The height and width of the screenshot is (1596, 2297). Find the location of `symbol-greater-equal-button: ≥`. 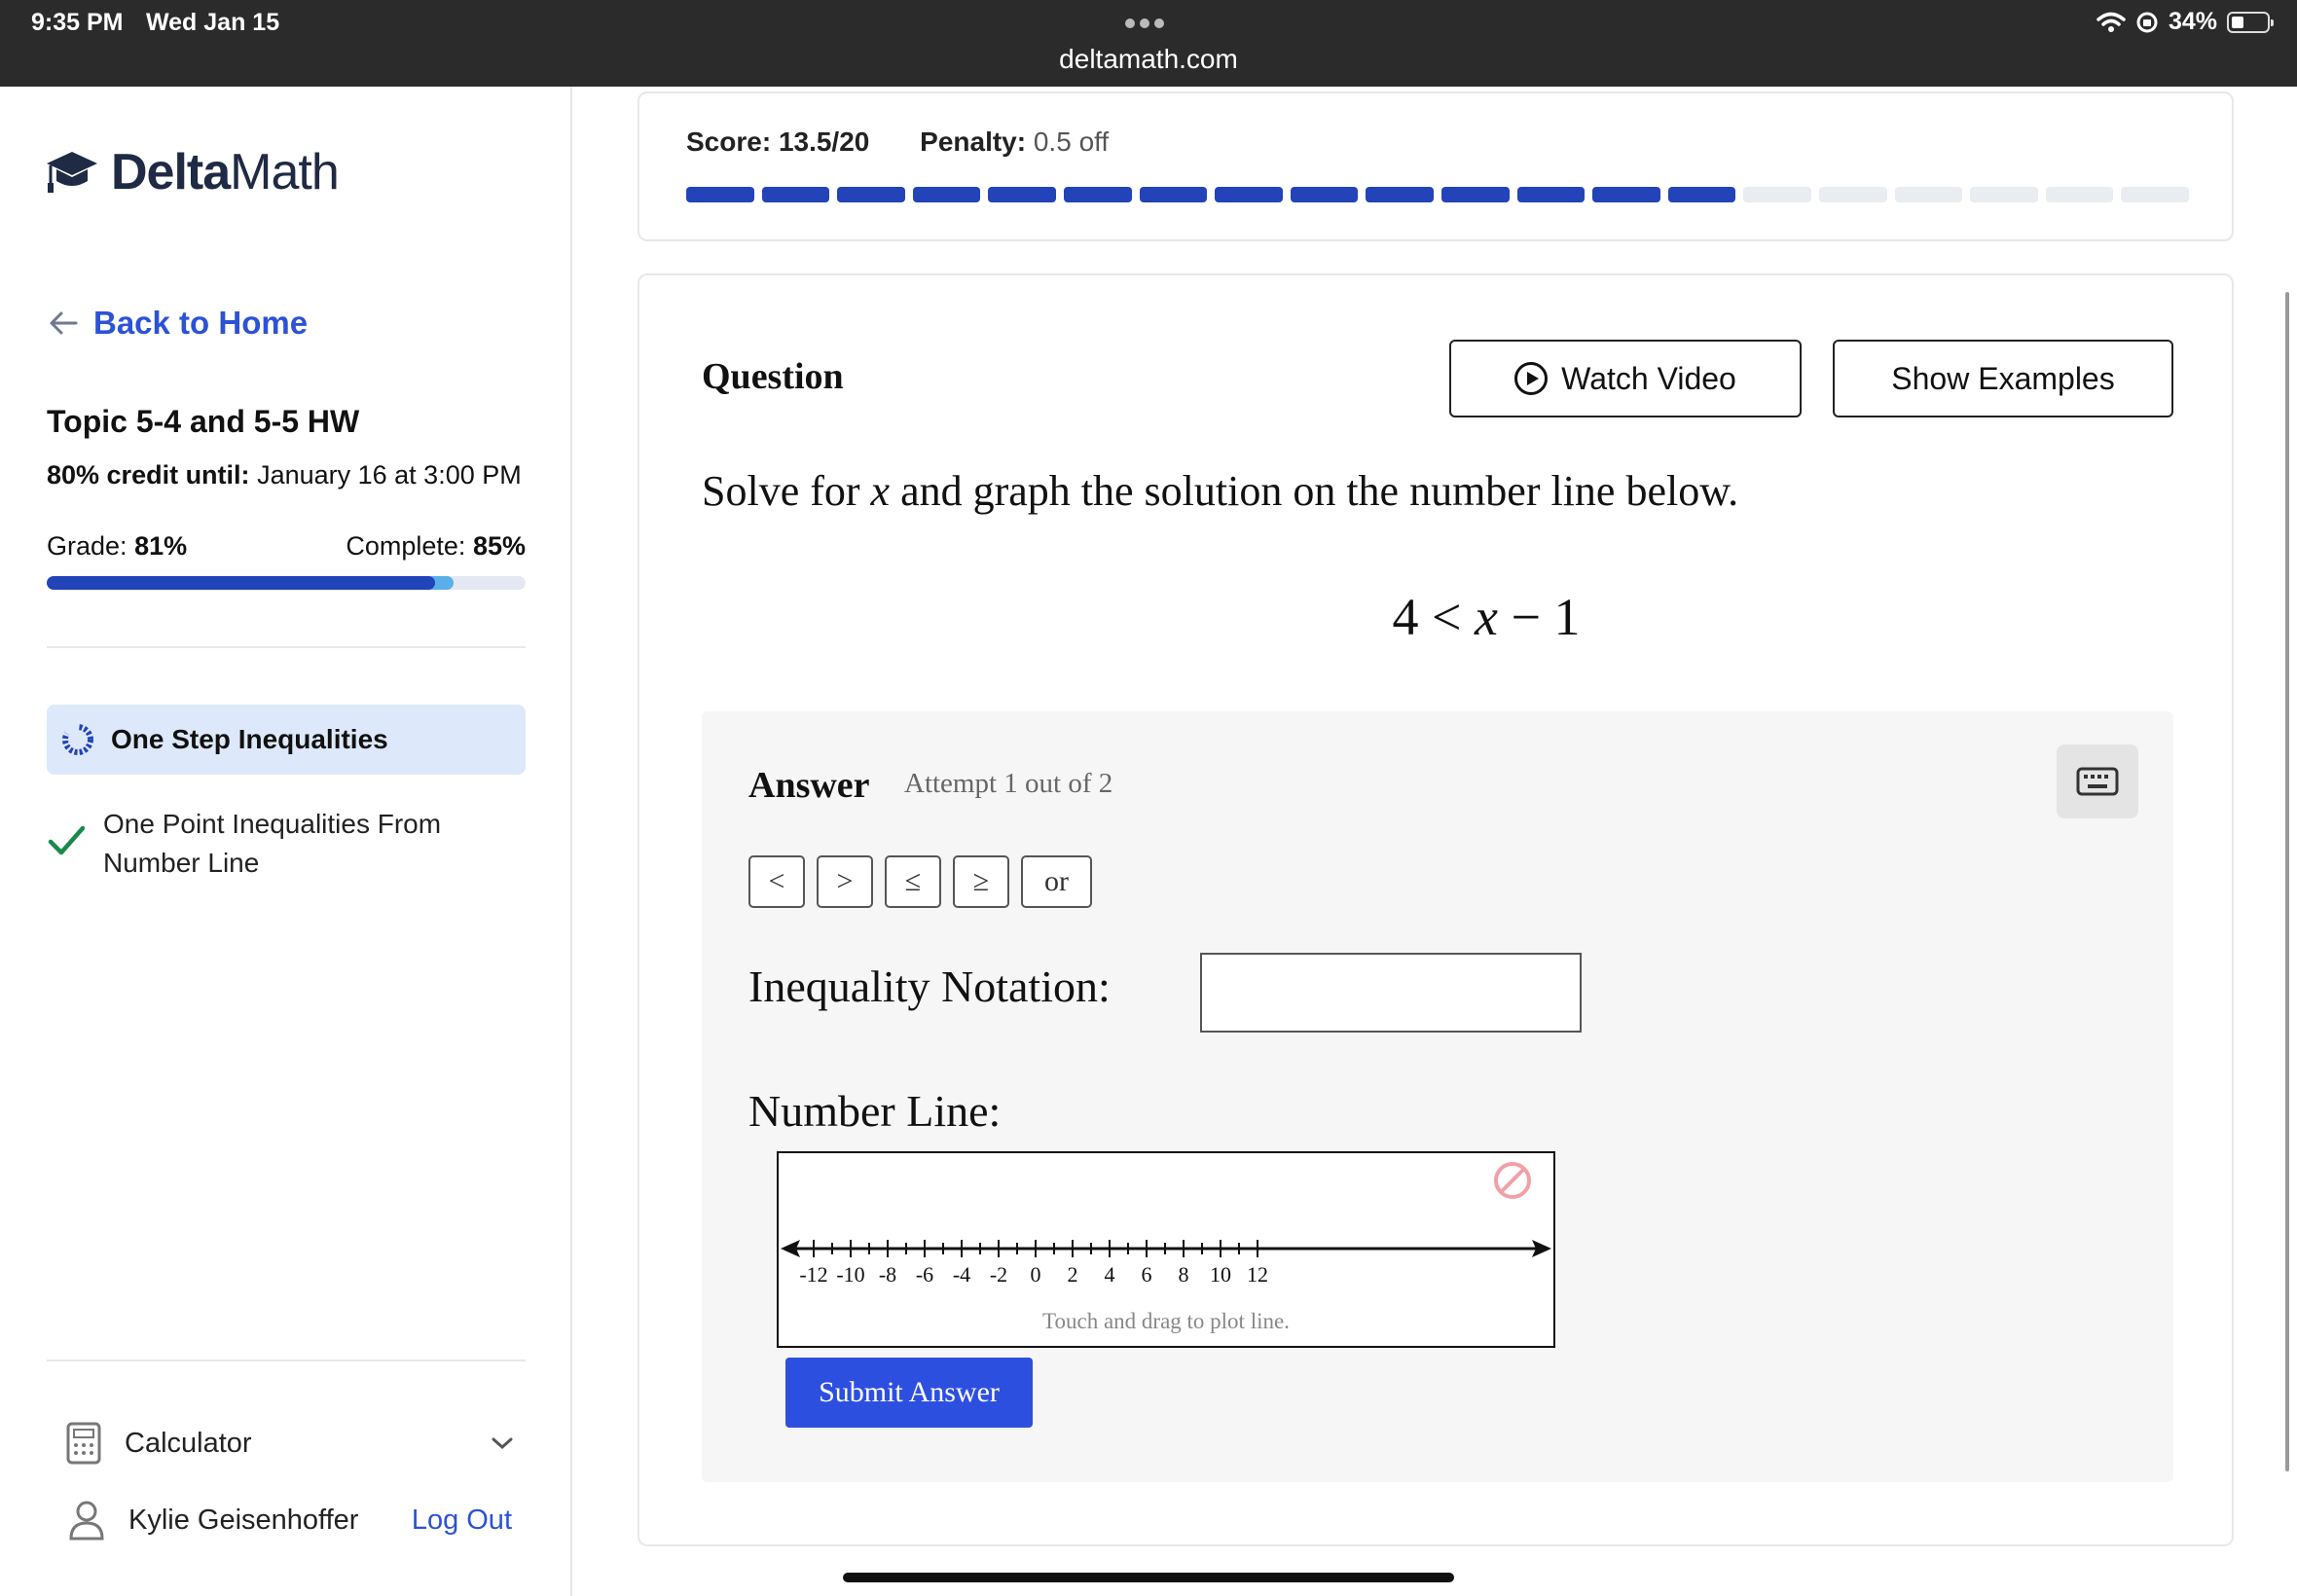

symbol-greater-equal-button: ≥ is located at coordinates (981, 881).